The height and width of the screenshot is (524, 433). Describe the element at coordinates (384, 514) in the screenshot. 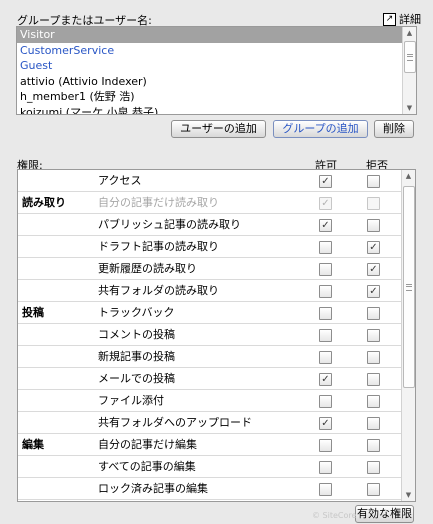

I see `effective-permissions-button: 有効な権限` at that location.